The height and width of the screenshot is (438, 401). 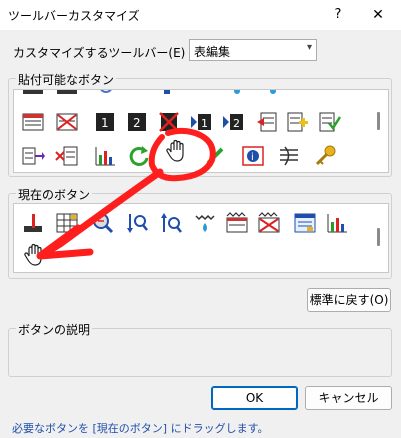 What do you see at coordinates (329, 122) in the screenshot?
I see `check-rows-icon` at bounding box center [329, 122].